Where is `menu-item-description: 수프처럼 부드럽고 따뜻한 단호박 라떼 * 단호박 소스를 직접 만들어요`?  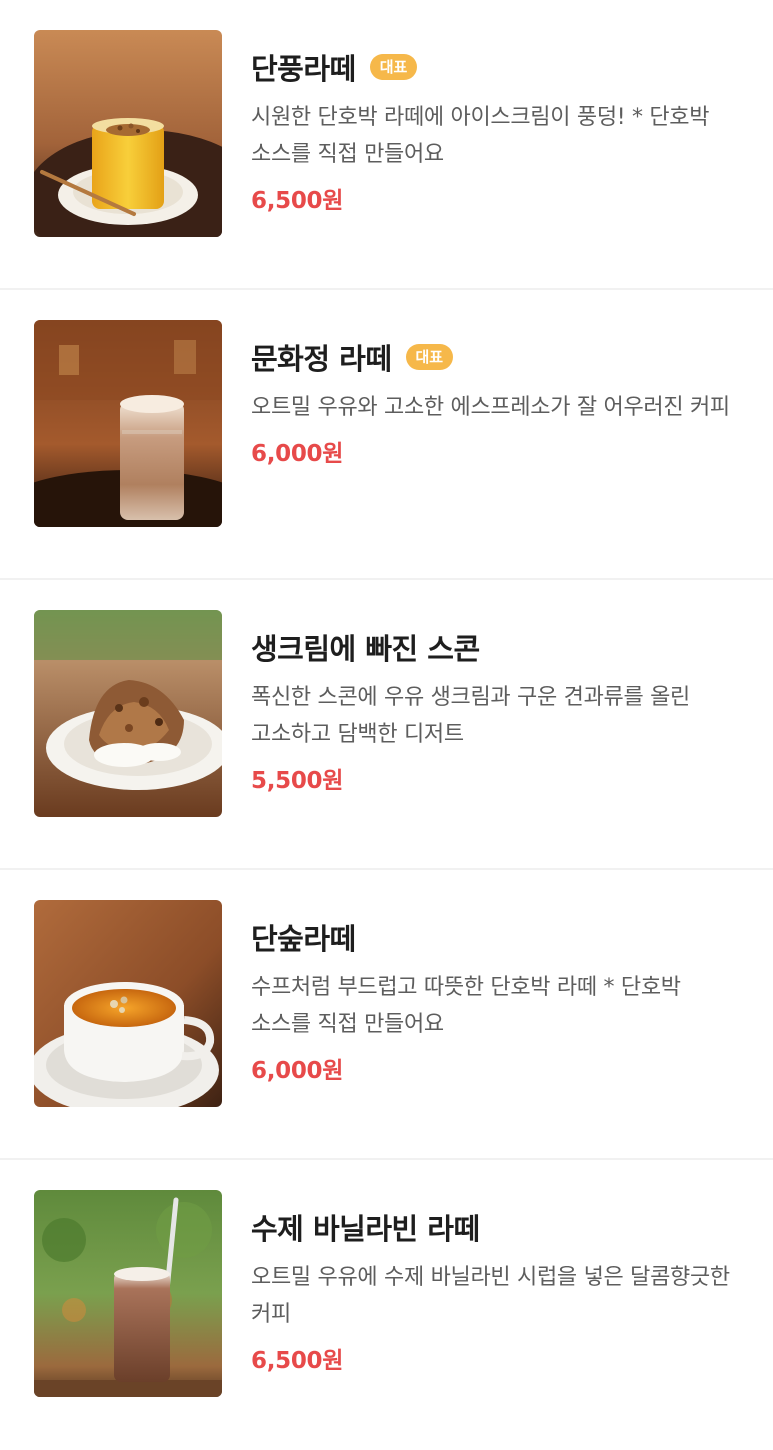 menu-item-description: 수프처럼 부드럽고 따뜻한 단호박 라떼 * 단호박 소스를 직접 만들어요 is located at coordinates (466, 1006).